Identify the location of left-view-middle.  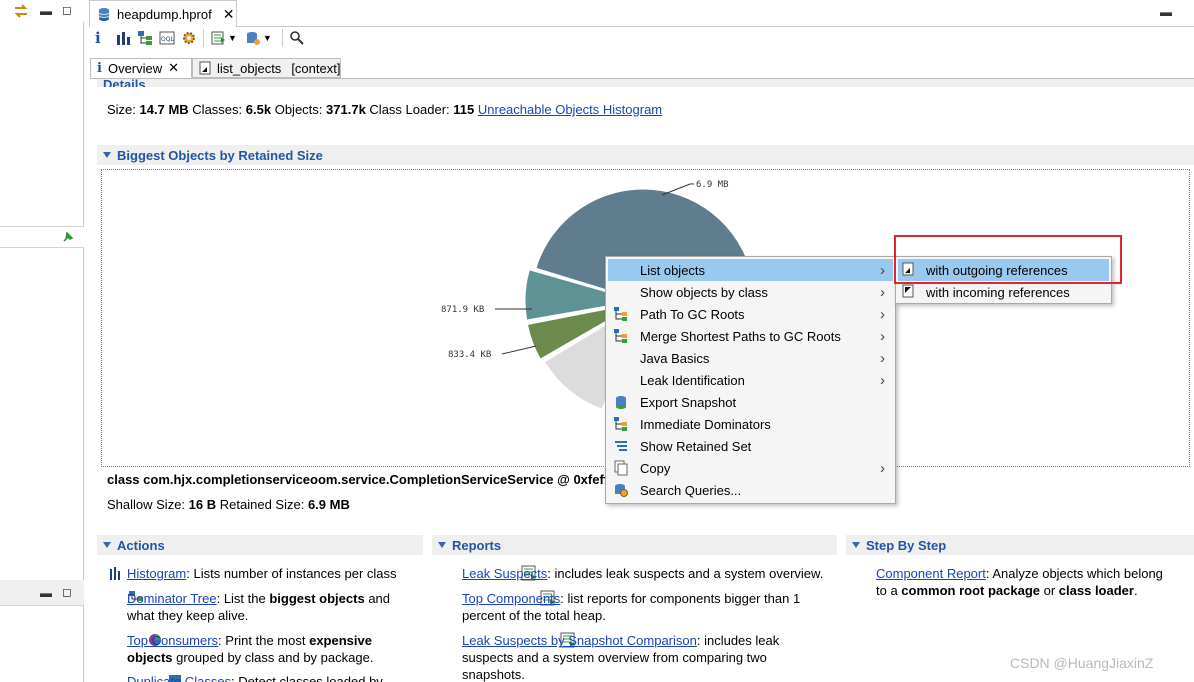
(42, 414).